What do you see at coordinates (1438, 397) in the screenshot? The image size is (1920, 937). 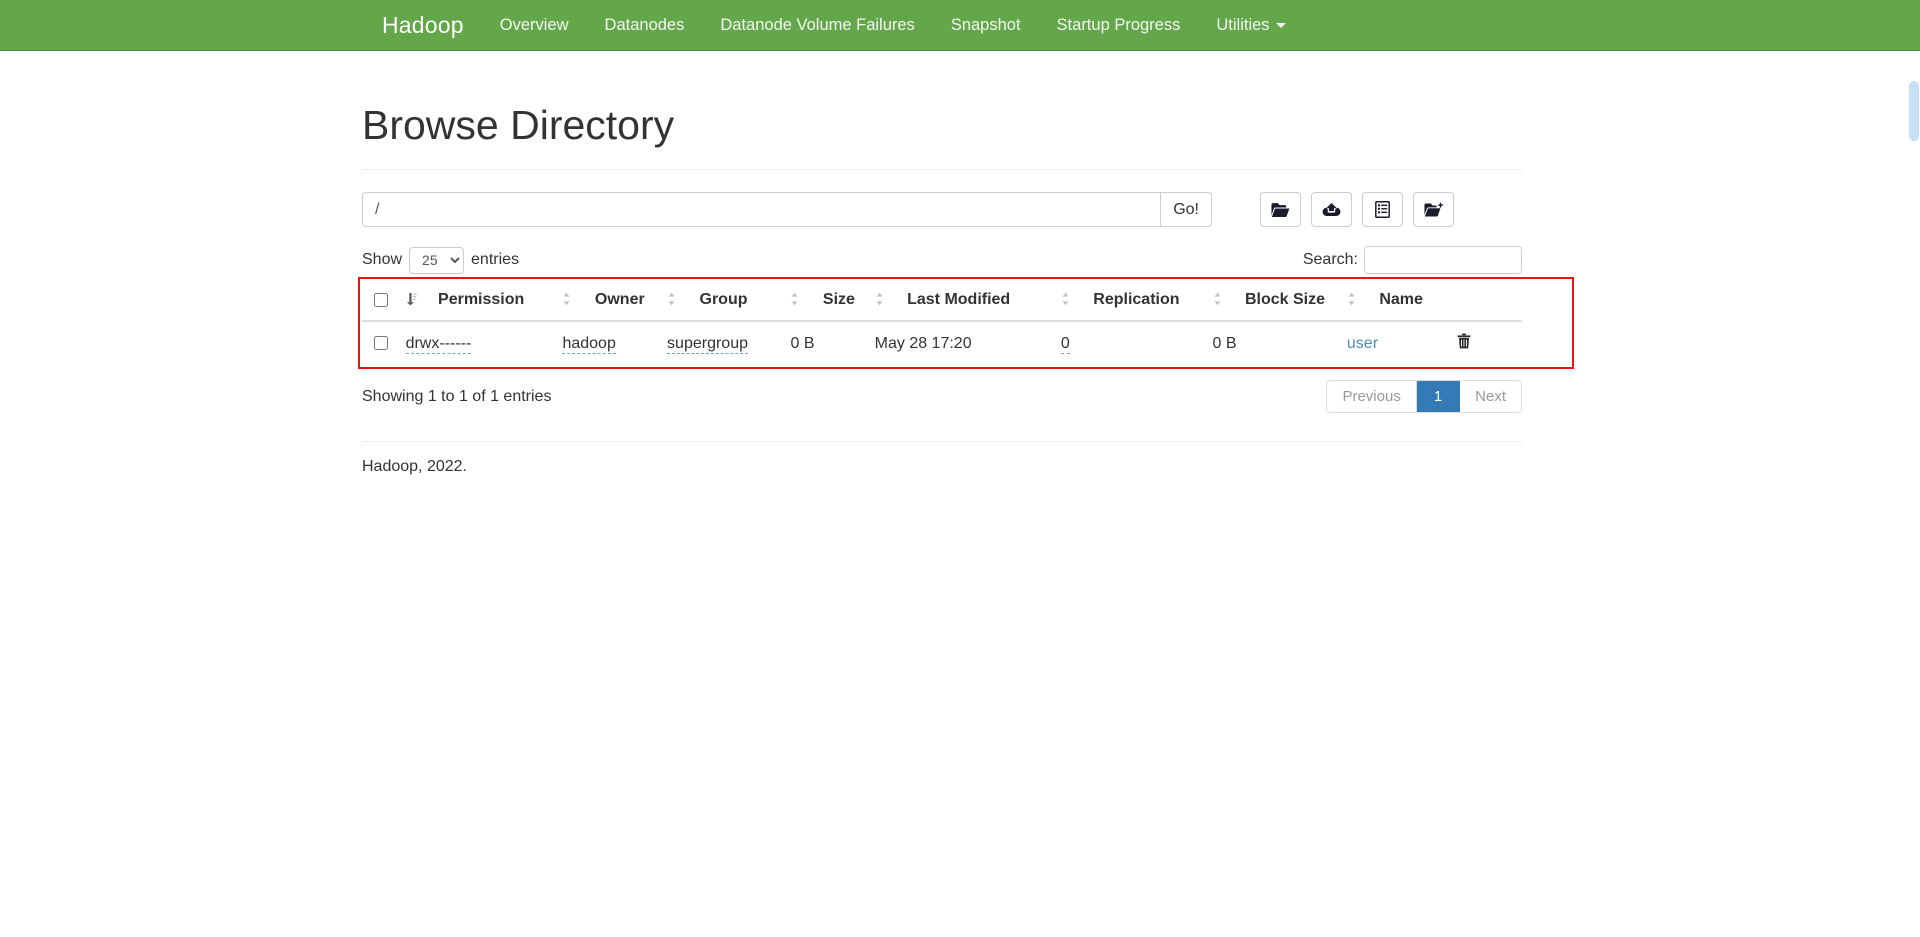 I see `pagination-page-1: 1` at bounding box center [1438, 397].